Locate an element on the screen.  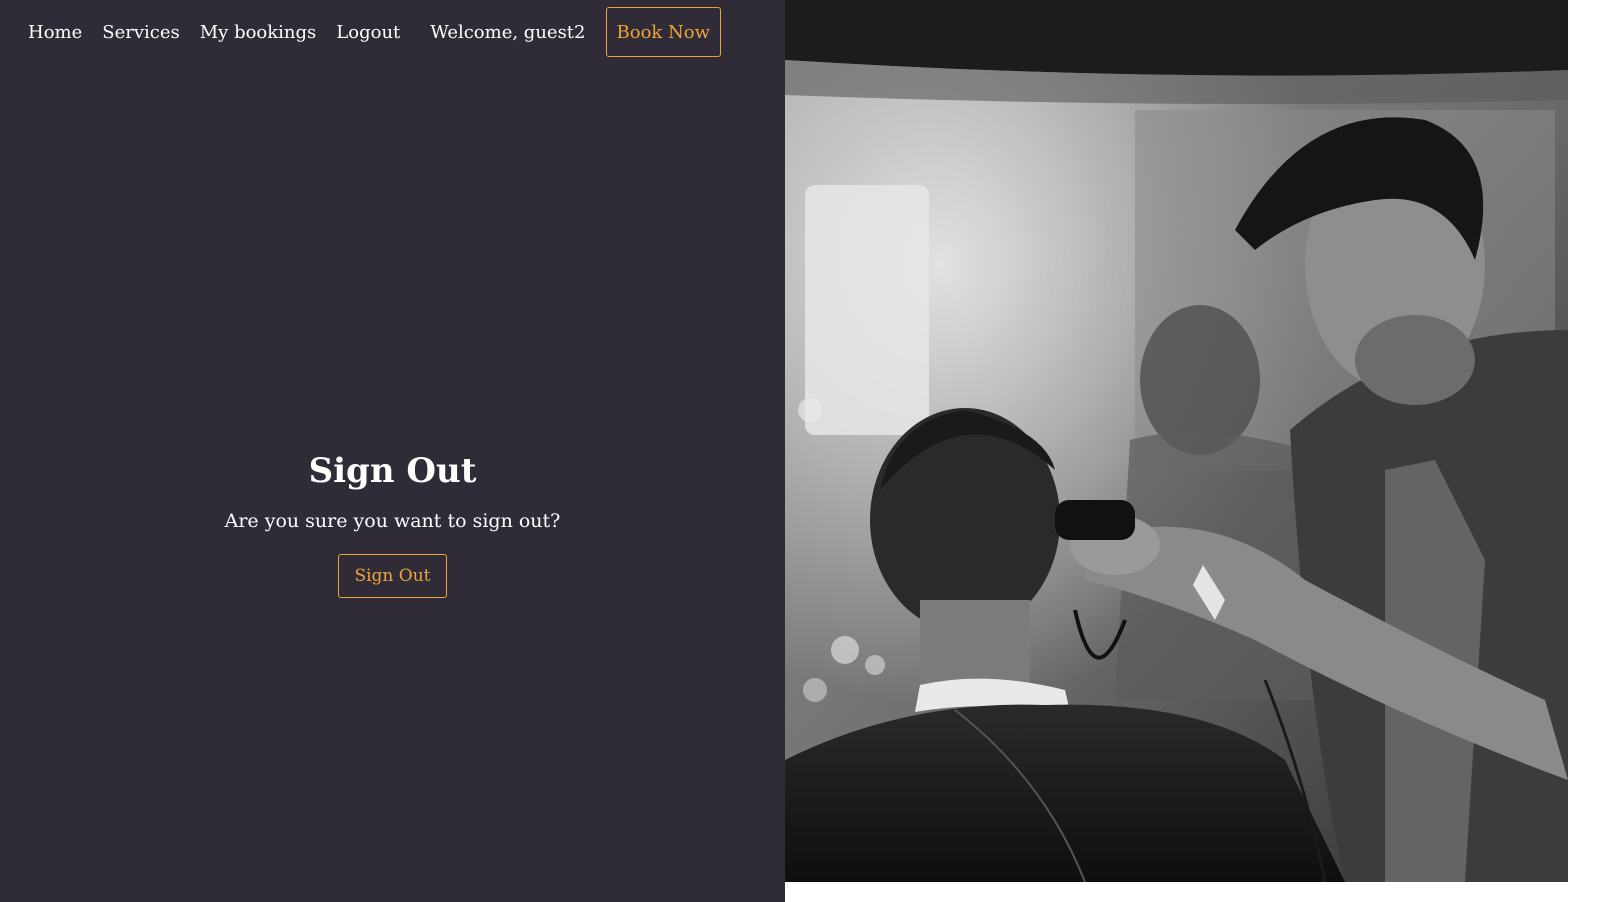
welcome-text: Welcome, guest2 is located at coordinates (508, 32).